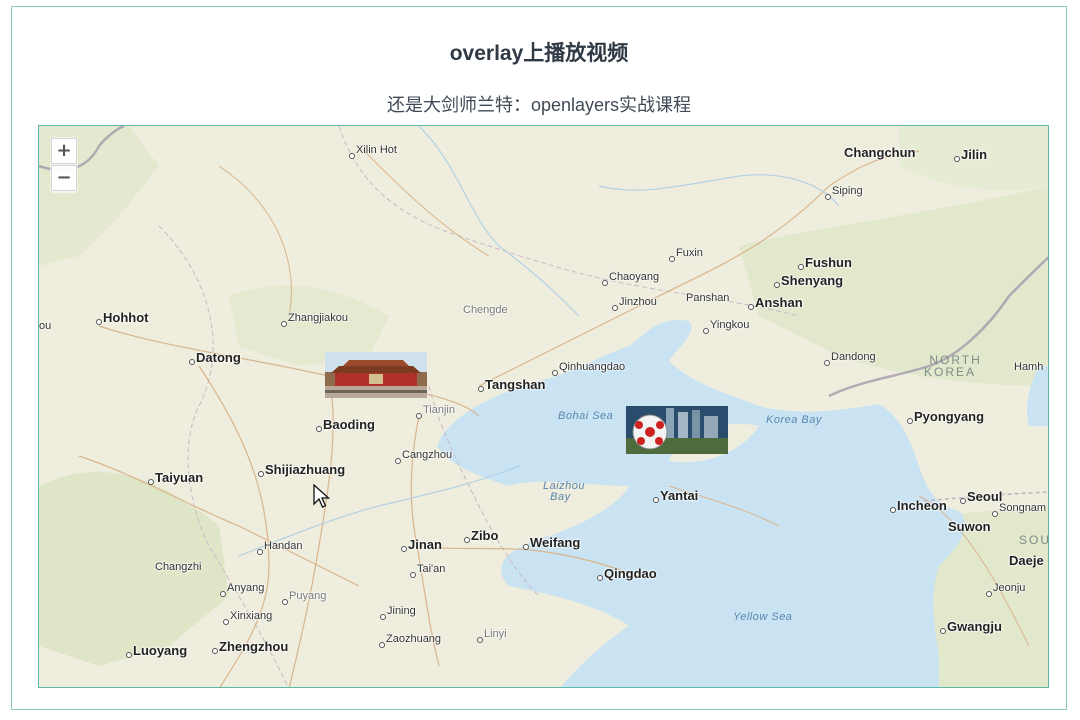 Image resolution: width=1080 pixels, height=720 pixels. What do you see at coordinates (178, 567) in the screenshot?
I see `city-label: Changzhi` at bounding box center [178, 567].